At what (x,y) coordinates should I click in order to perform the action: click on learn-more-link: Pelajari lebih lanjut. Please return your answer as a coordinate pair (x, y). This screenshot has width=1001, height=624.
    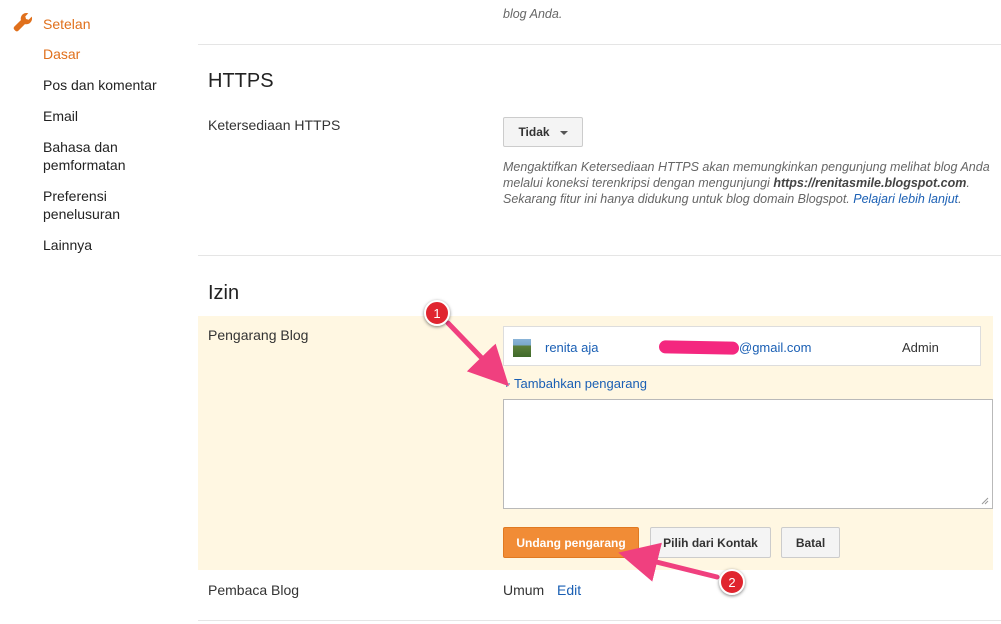
    Looking at the image, I should click on (905, 199).